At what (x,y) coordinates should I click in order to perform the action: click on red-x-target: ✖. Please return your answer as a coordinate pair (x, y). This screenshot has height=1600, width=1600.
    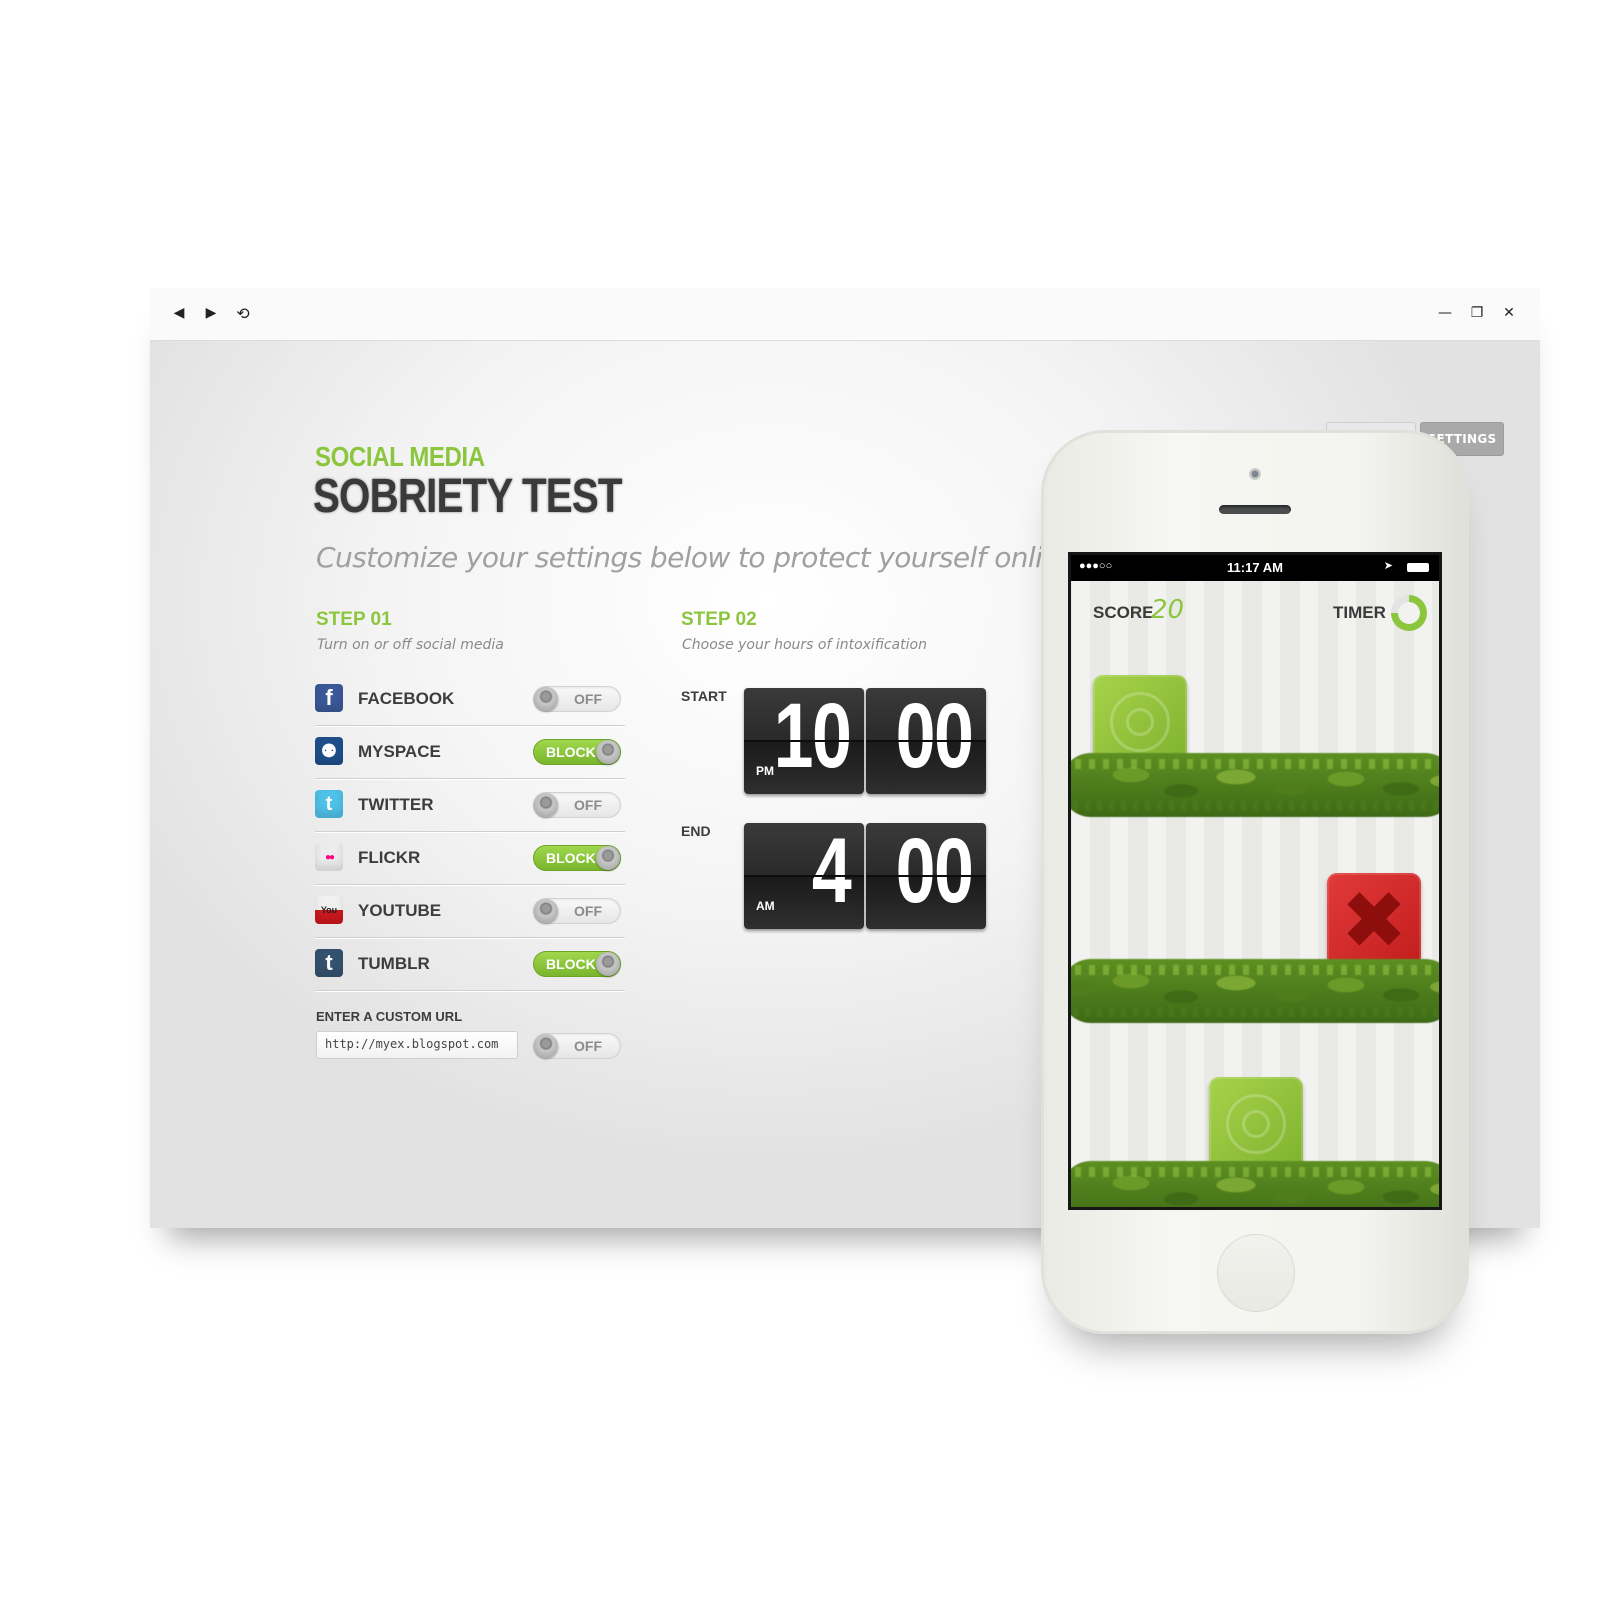
    Looking at the image, I should click on (1374, 920).